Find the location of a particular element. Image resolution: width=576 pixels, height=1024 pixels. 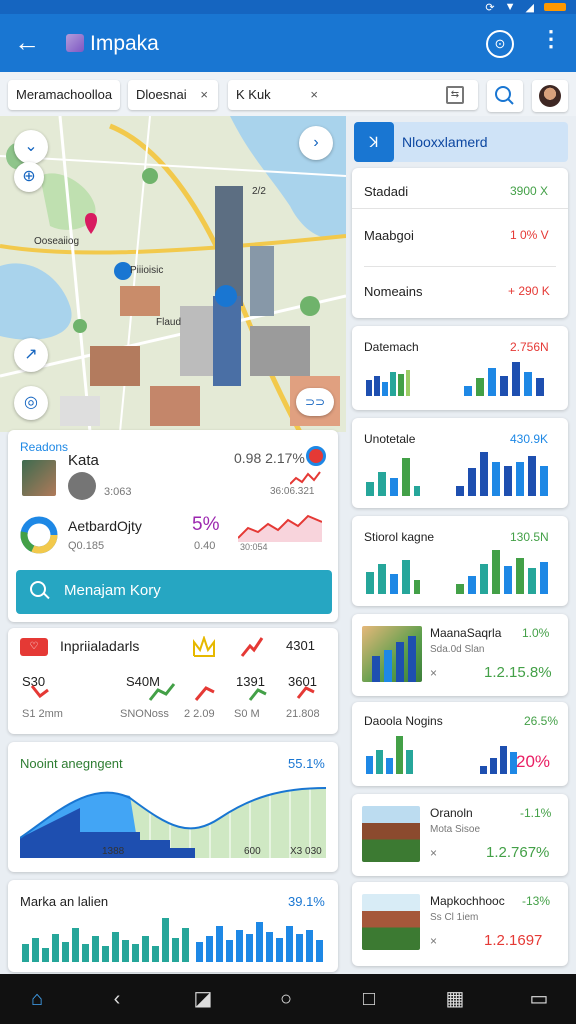

card-title: Unotetale is located at coordinates (390, 439).